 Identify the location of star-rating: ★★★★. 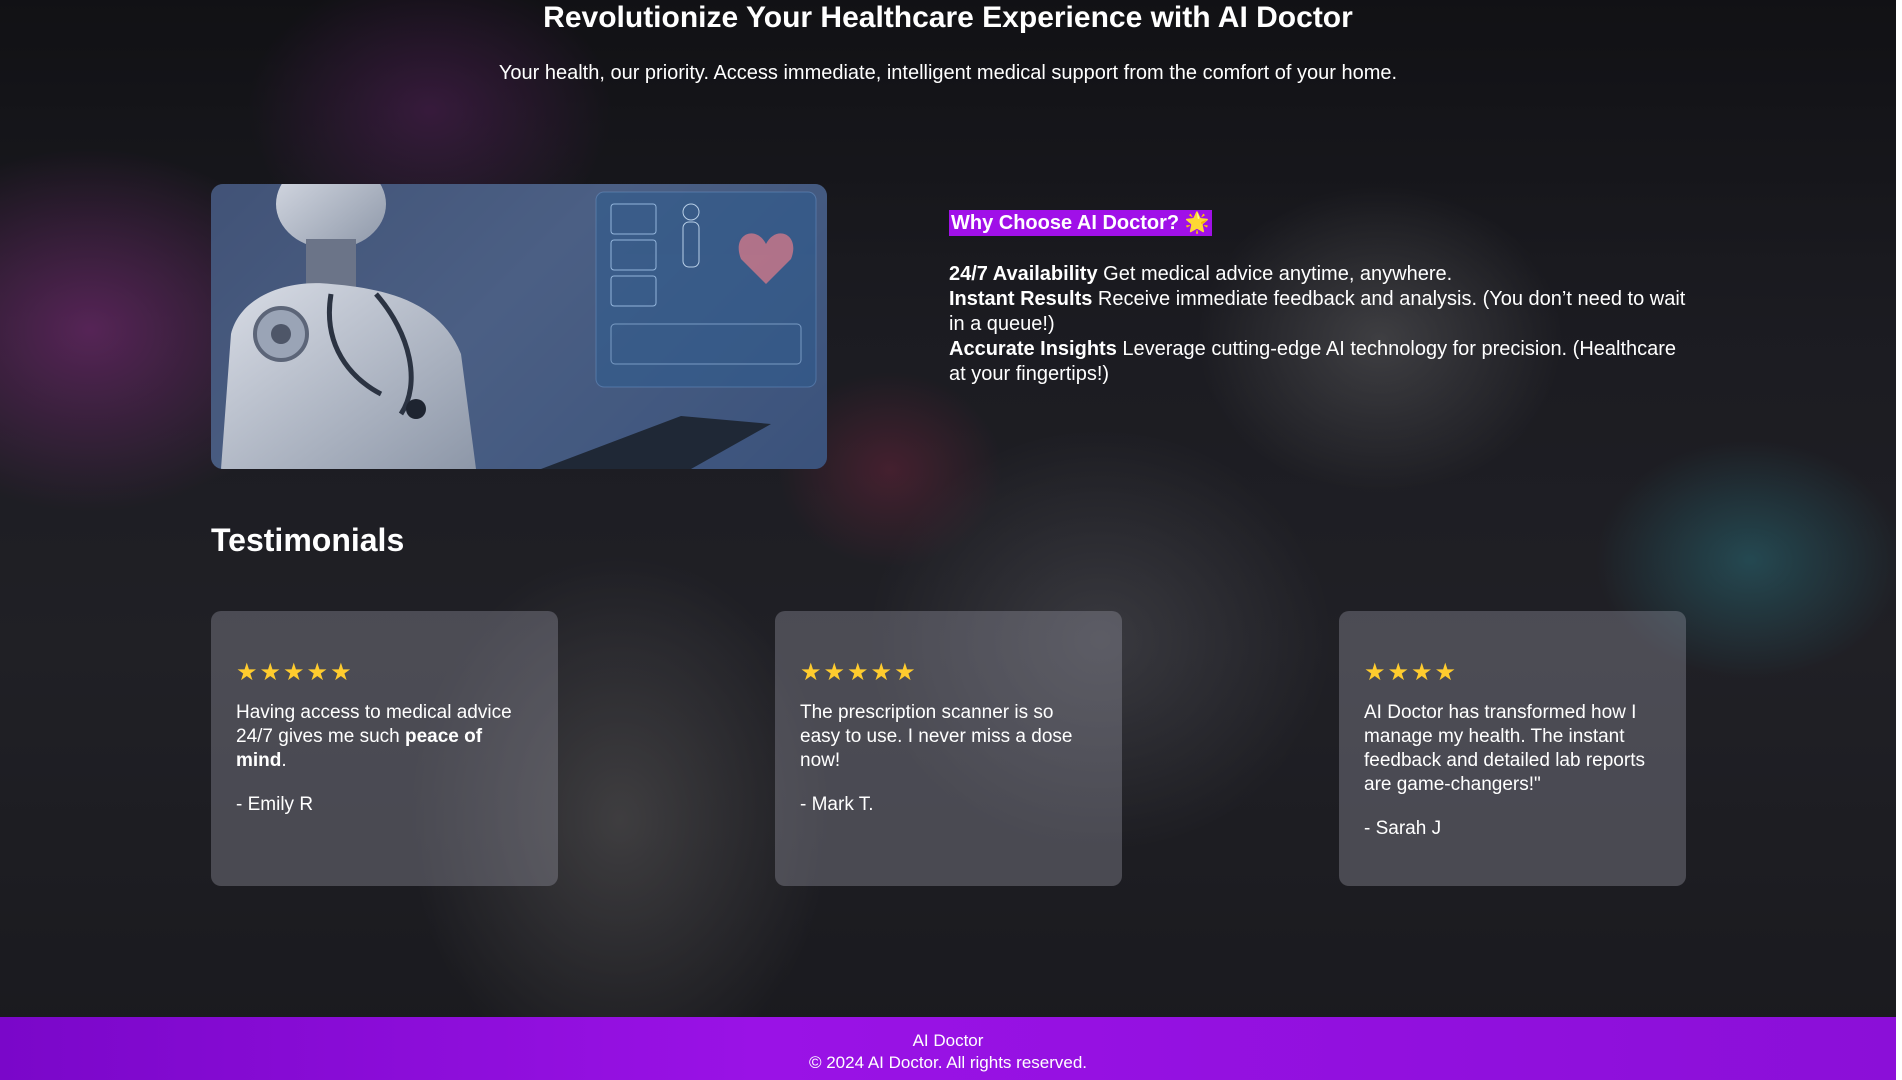
(1411, 672).